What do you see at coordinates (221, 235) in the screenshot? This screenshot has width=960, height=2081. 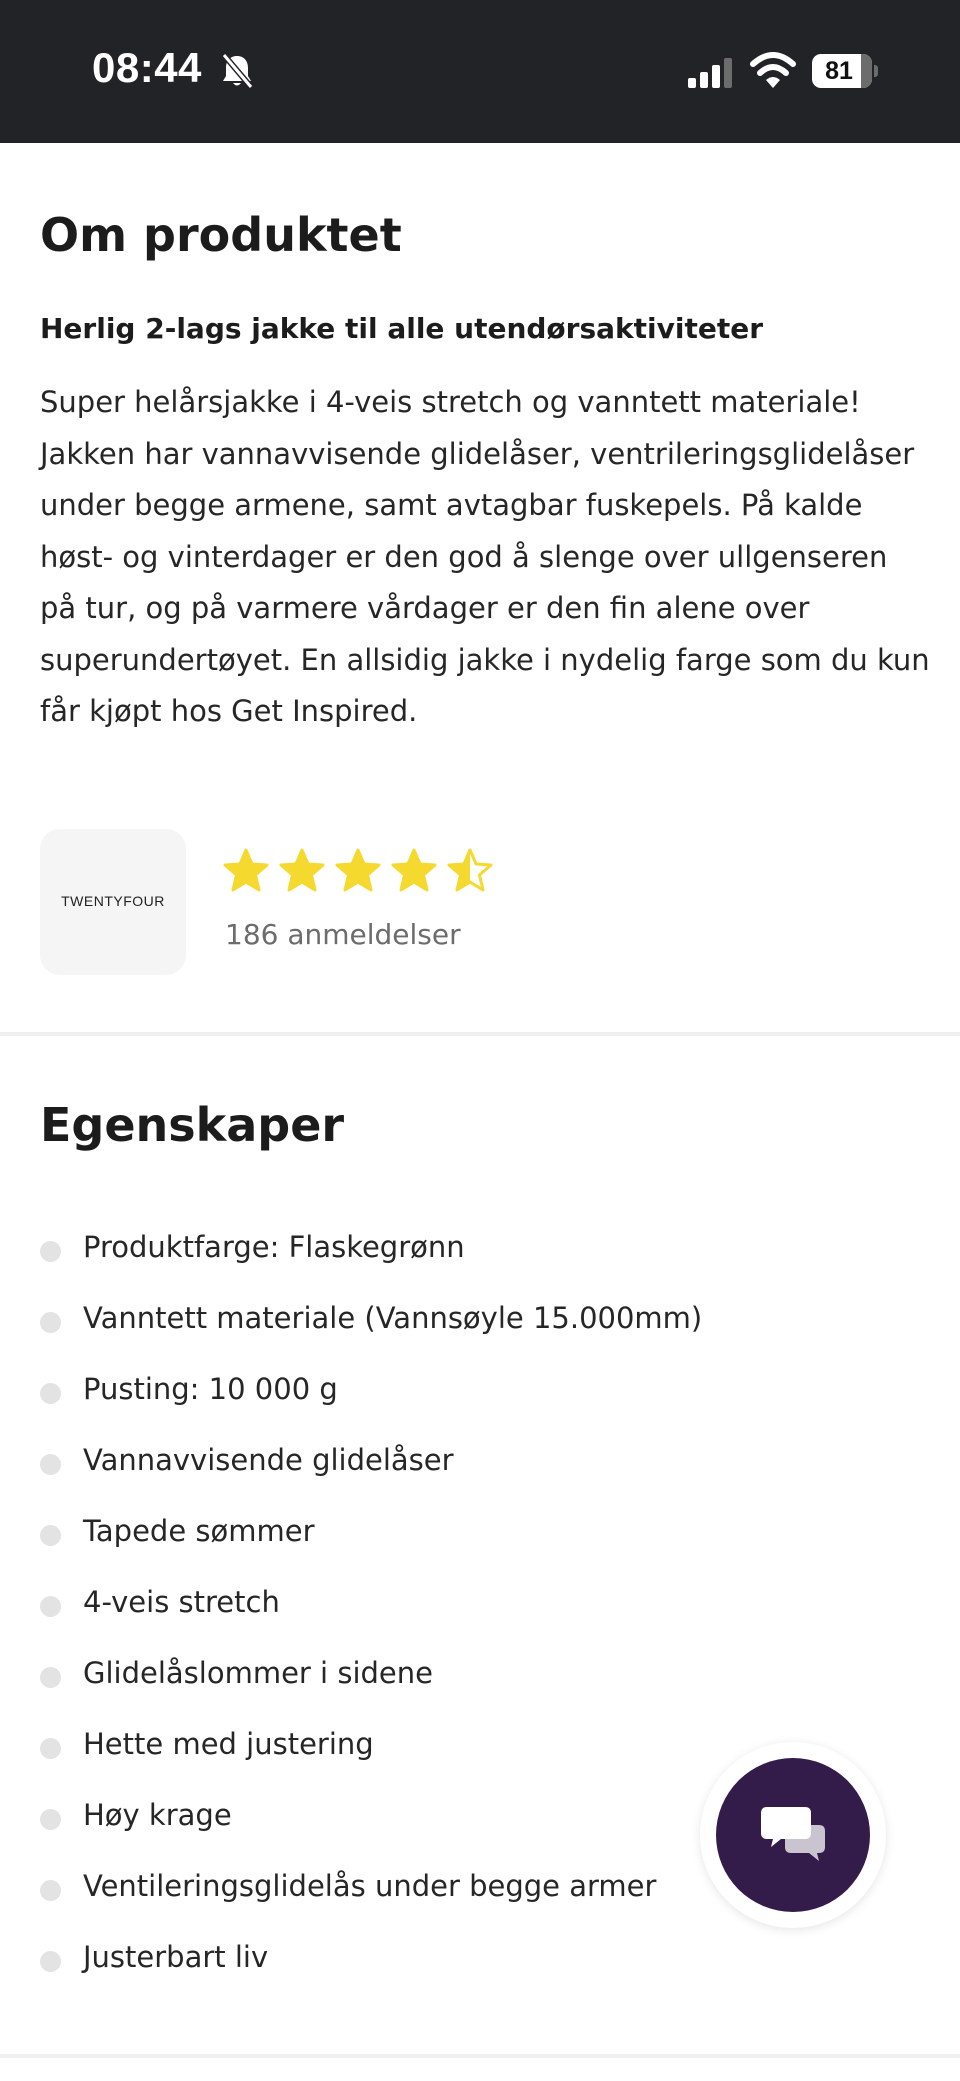 I see `about-title: Om produktet` at bounding box center [221, 235].